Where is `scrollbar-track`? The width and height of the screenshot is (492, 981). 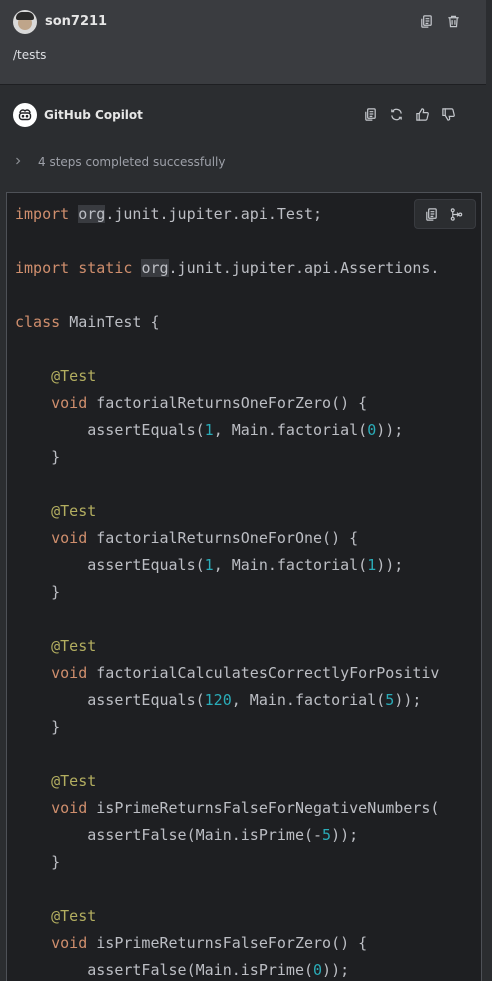 scrollbar-track is located at coordinates (489, 490).